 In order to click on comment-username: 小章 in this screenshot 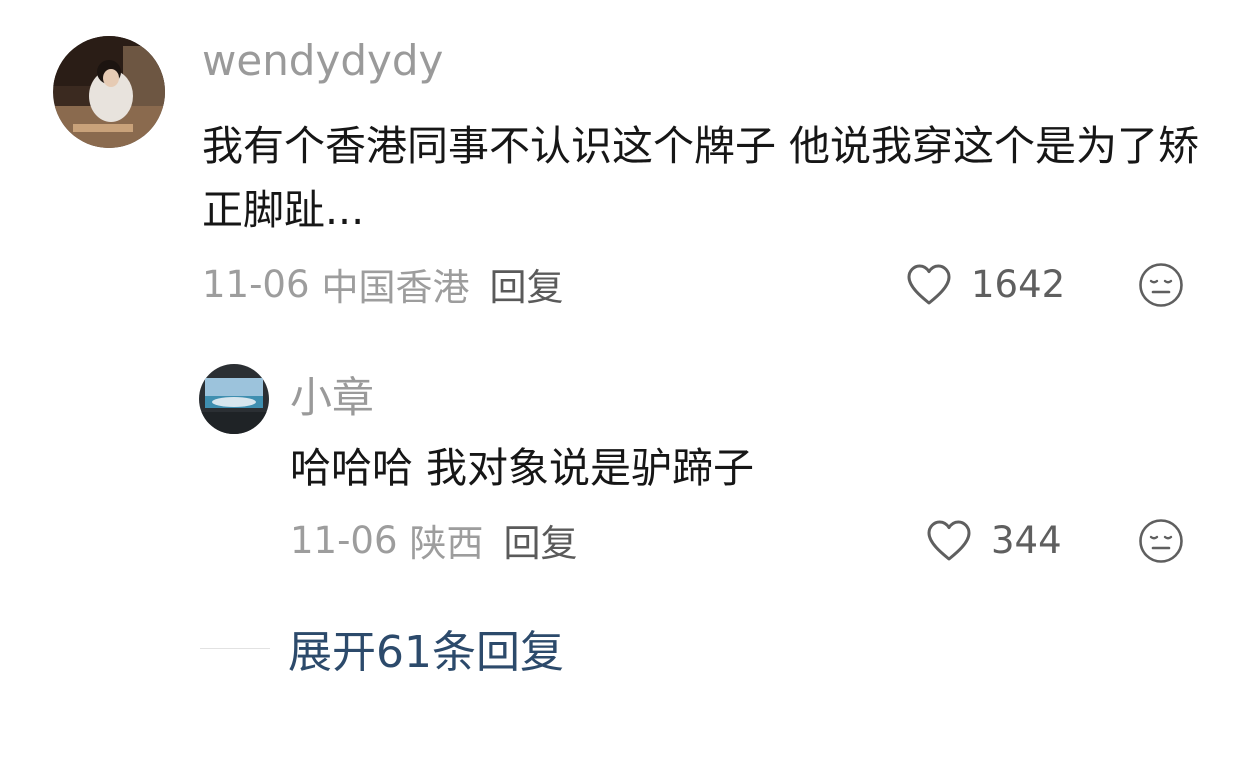, I will do `click(332, 394)`.